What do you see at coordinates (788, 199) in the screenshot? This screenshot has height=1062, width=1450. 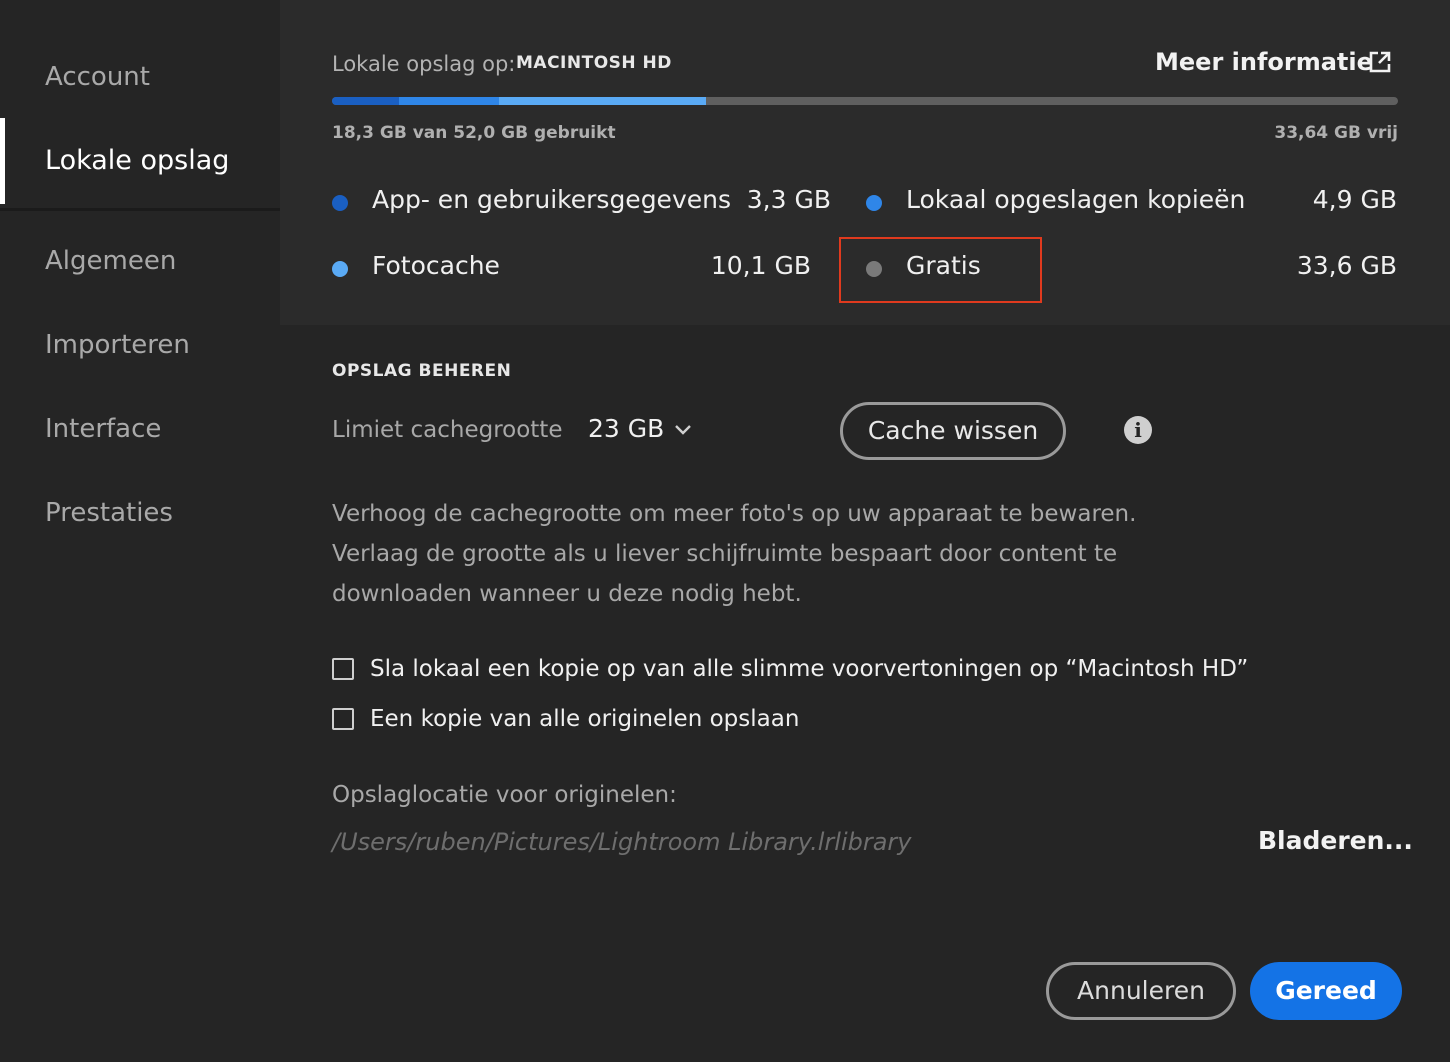 I see `legend-value-app-data: 3,3 GB` at bounding box center [788, 199].